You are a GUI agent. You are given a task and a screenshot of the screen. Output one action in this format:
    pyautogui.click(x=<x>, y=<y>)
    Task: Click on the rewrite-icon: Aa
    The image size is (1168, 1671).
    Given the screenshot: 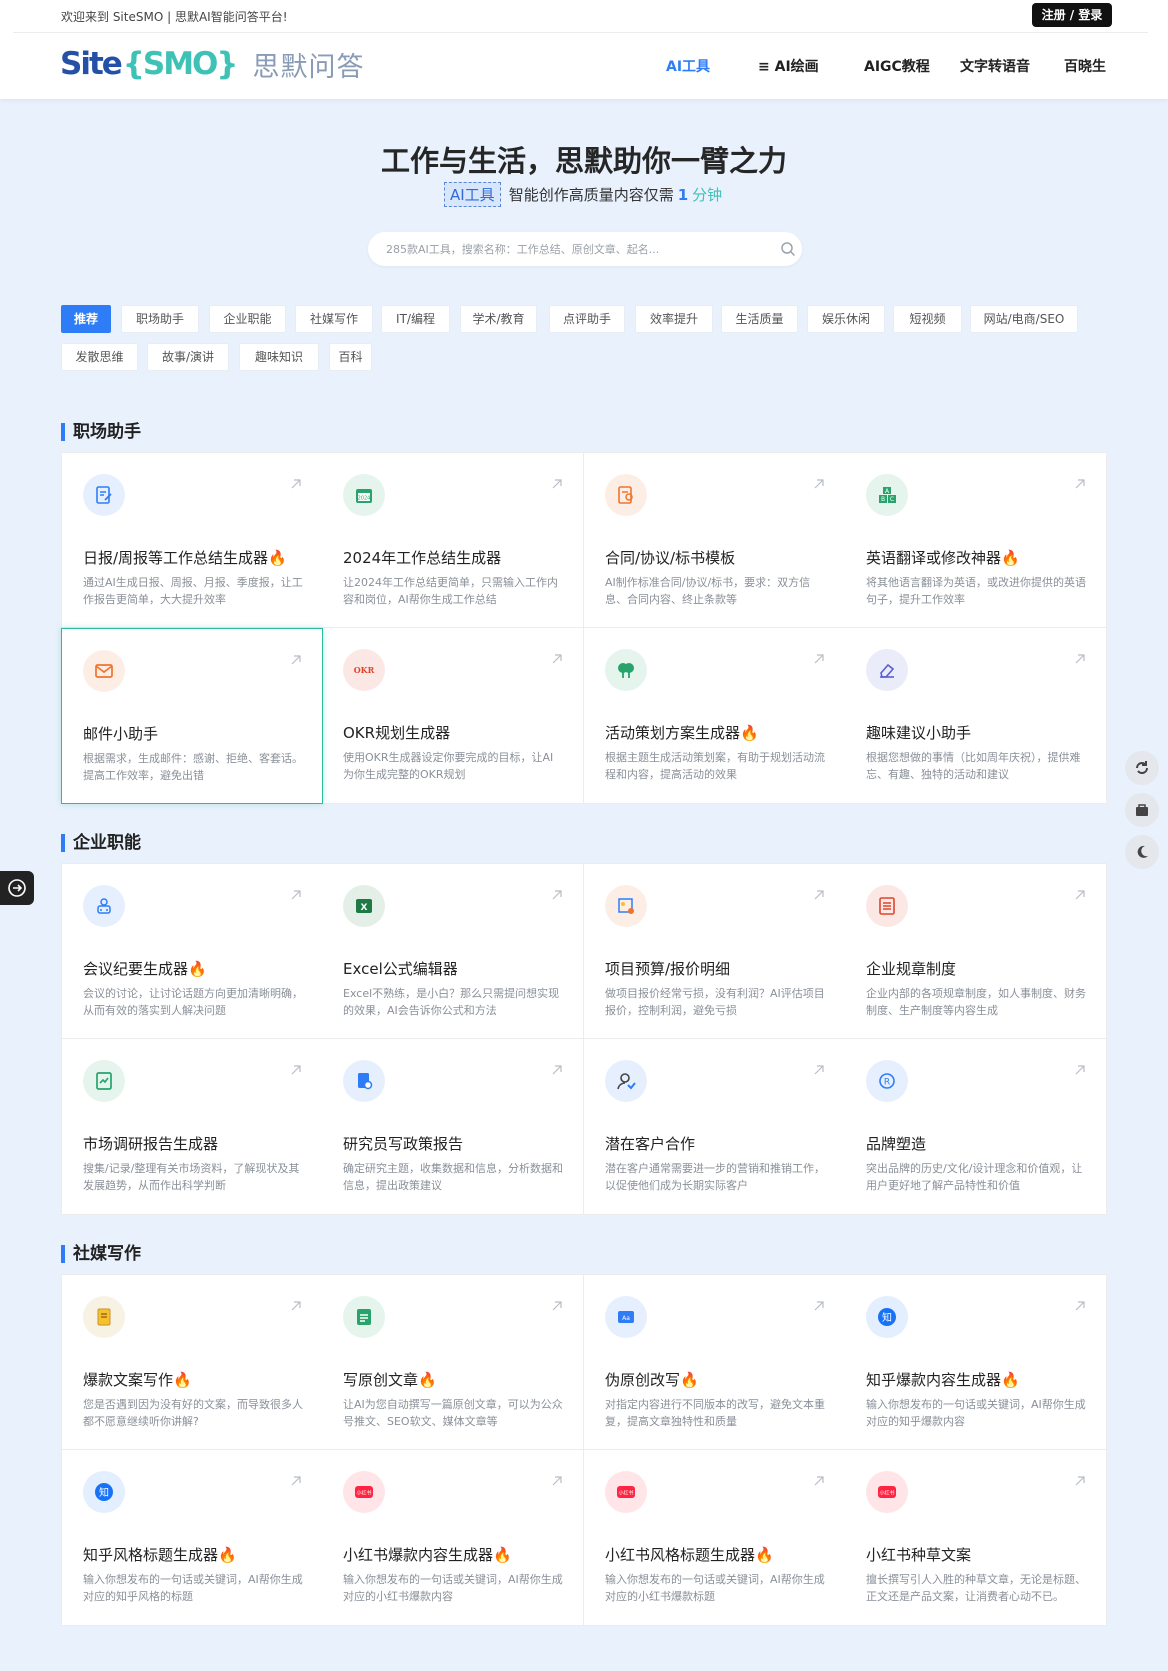 What is the action you would take?
    pyautogui.click(x=626, y=1317)
    